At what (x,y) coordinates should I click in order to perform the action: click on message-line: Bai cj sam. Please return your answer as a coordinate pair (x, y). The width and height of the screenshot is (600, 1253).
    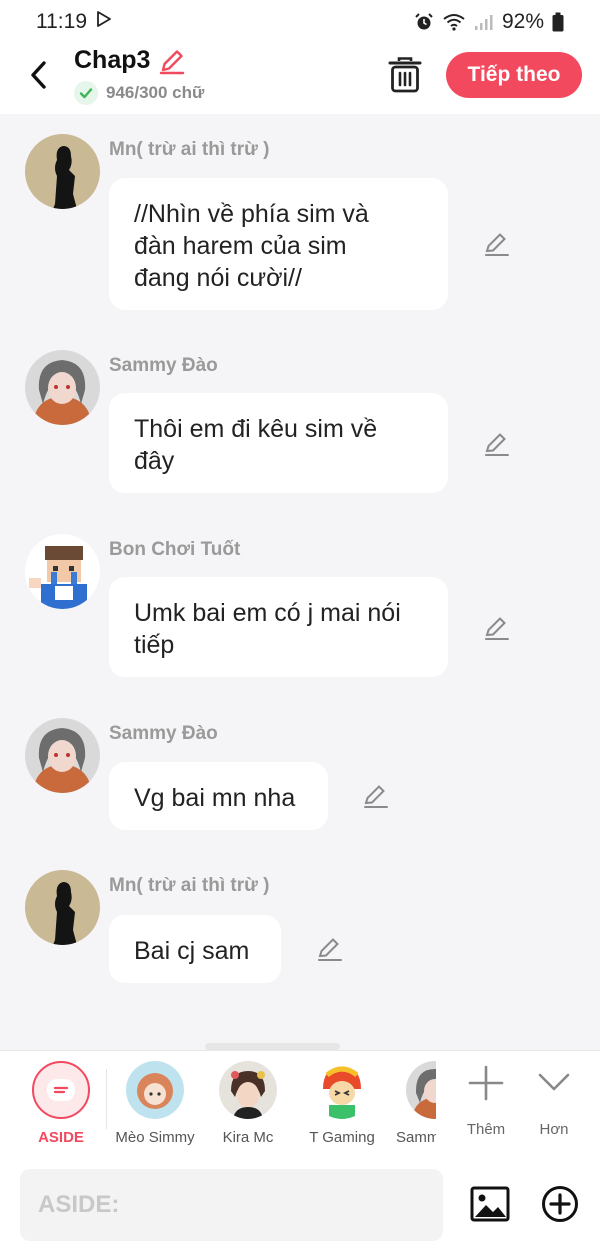
    Looking at the image, I should click on (192, 951).